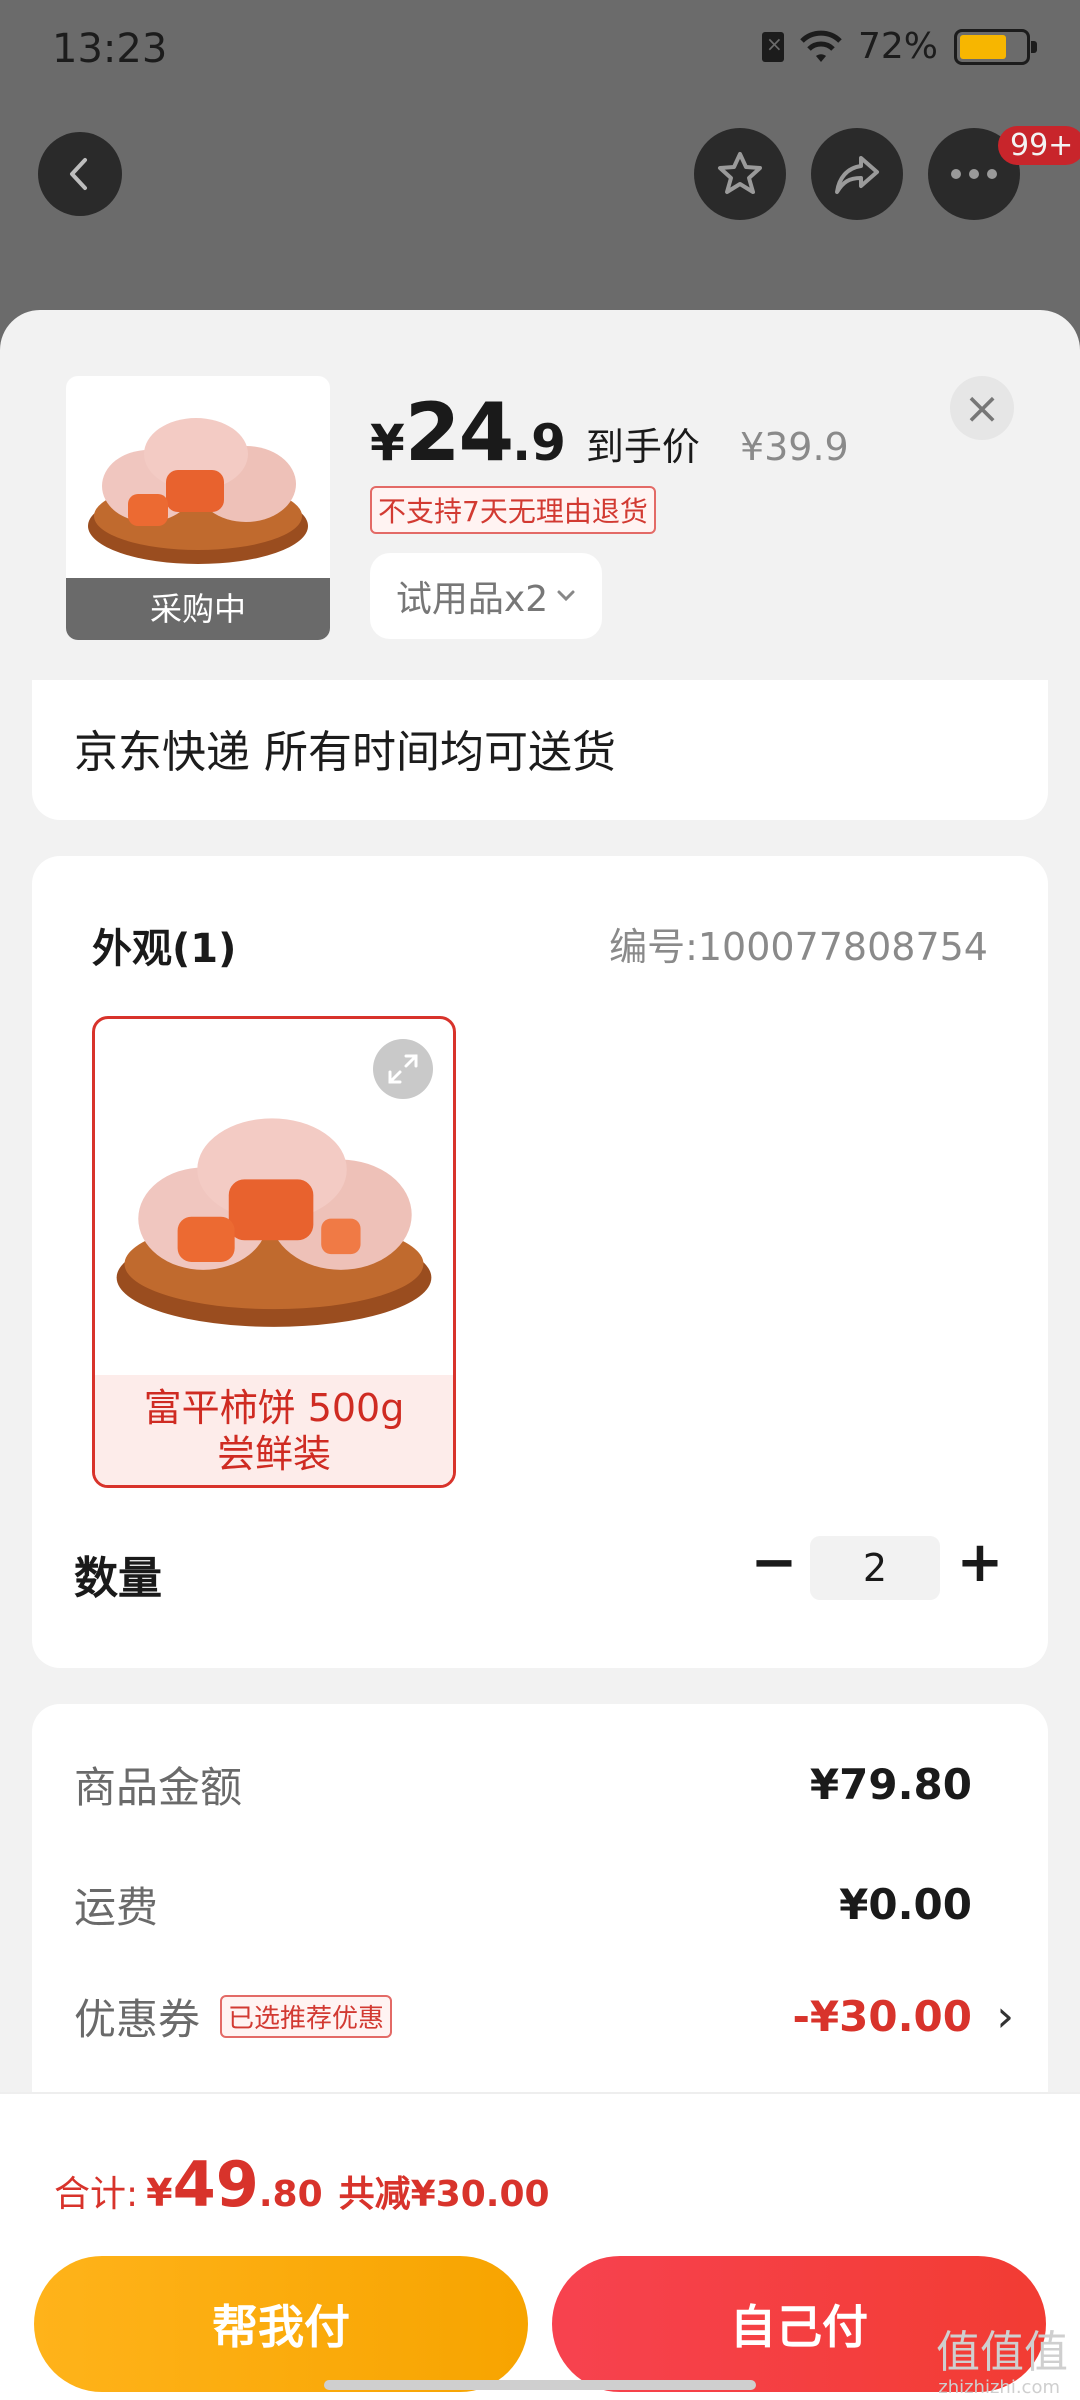  I want to click on variant-label: 富平柿饼 500g 尝鲜装, so click(274, 1430).